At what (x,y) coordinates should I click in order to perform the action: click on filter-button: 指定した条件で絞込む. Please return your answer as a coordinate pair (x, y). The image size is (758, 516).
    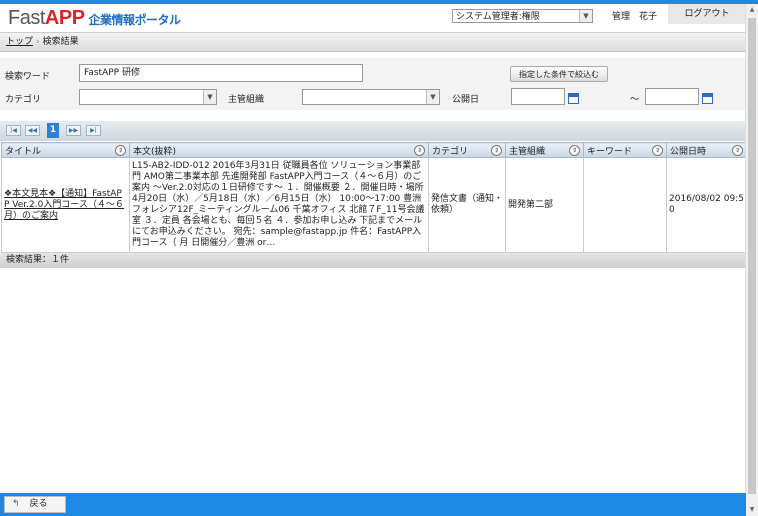
    Looking at the image, I should click on (559, 74).